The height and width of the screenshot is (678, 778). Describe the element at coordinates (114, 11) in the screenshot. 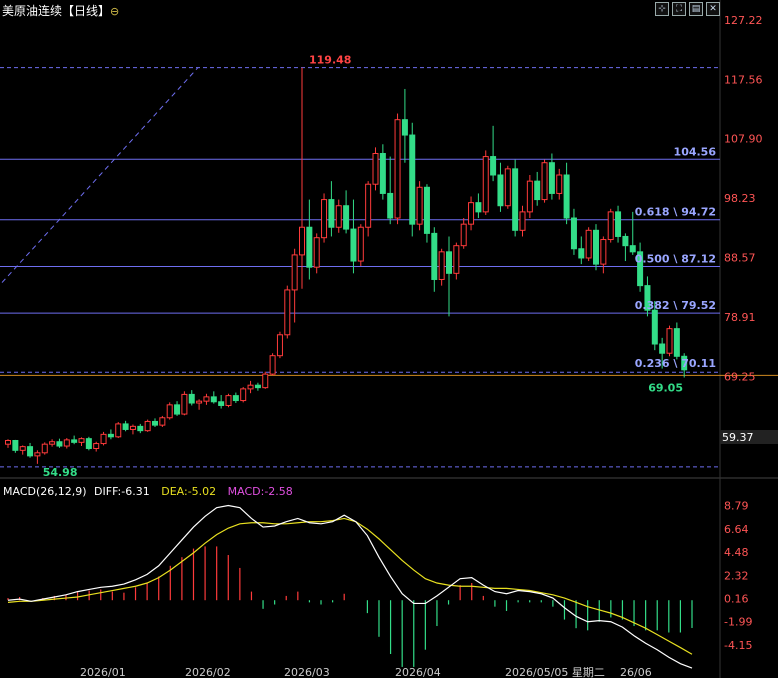

I see `circle-minus-icon: ⊖` at that location.